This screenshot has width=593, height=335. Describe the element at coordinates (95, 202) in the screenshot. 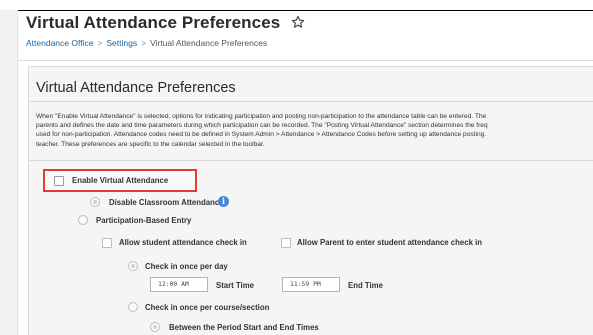

I see `disable-classroom-radio` at that location.